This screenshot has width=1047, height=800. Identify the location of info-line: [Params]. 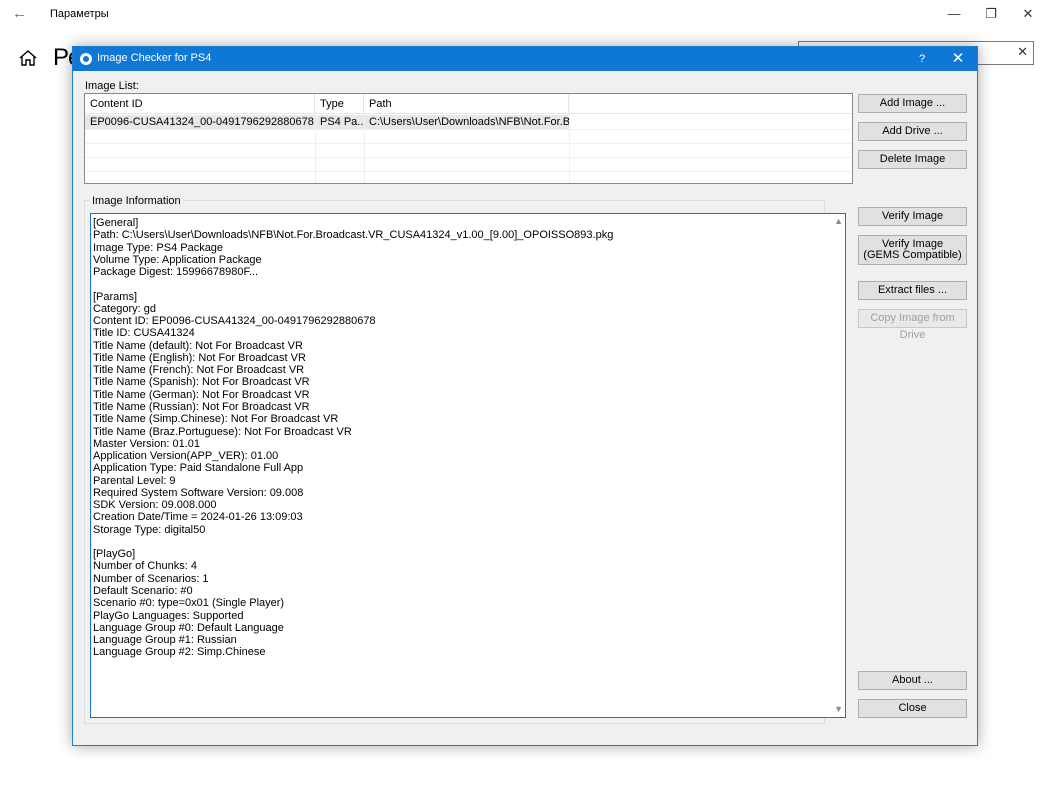
(115, 296).